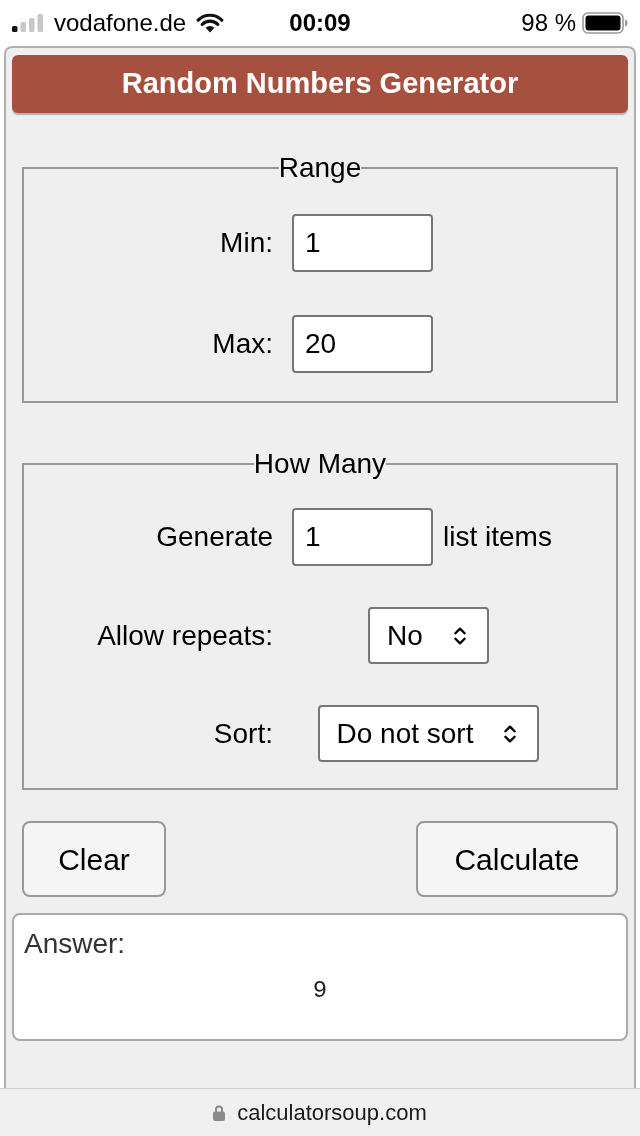 Image resolution: width=640 pixels, height=1136 pixels. I want to click on wifi-icon, so click(210, 23).